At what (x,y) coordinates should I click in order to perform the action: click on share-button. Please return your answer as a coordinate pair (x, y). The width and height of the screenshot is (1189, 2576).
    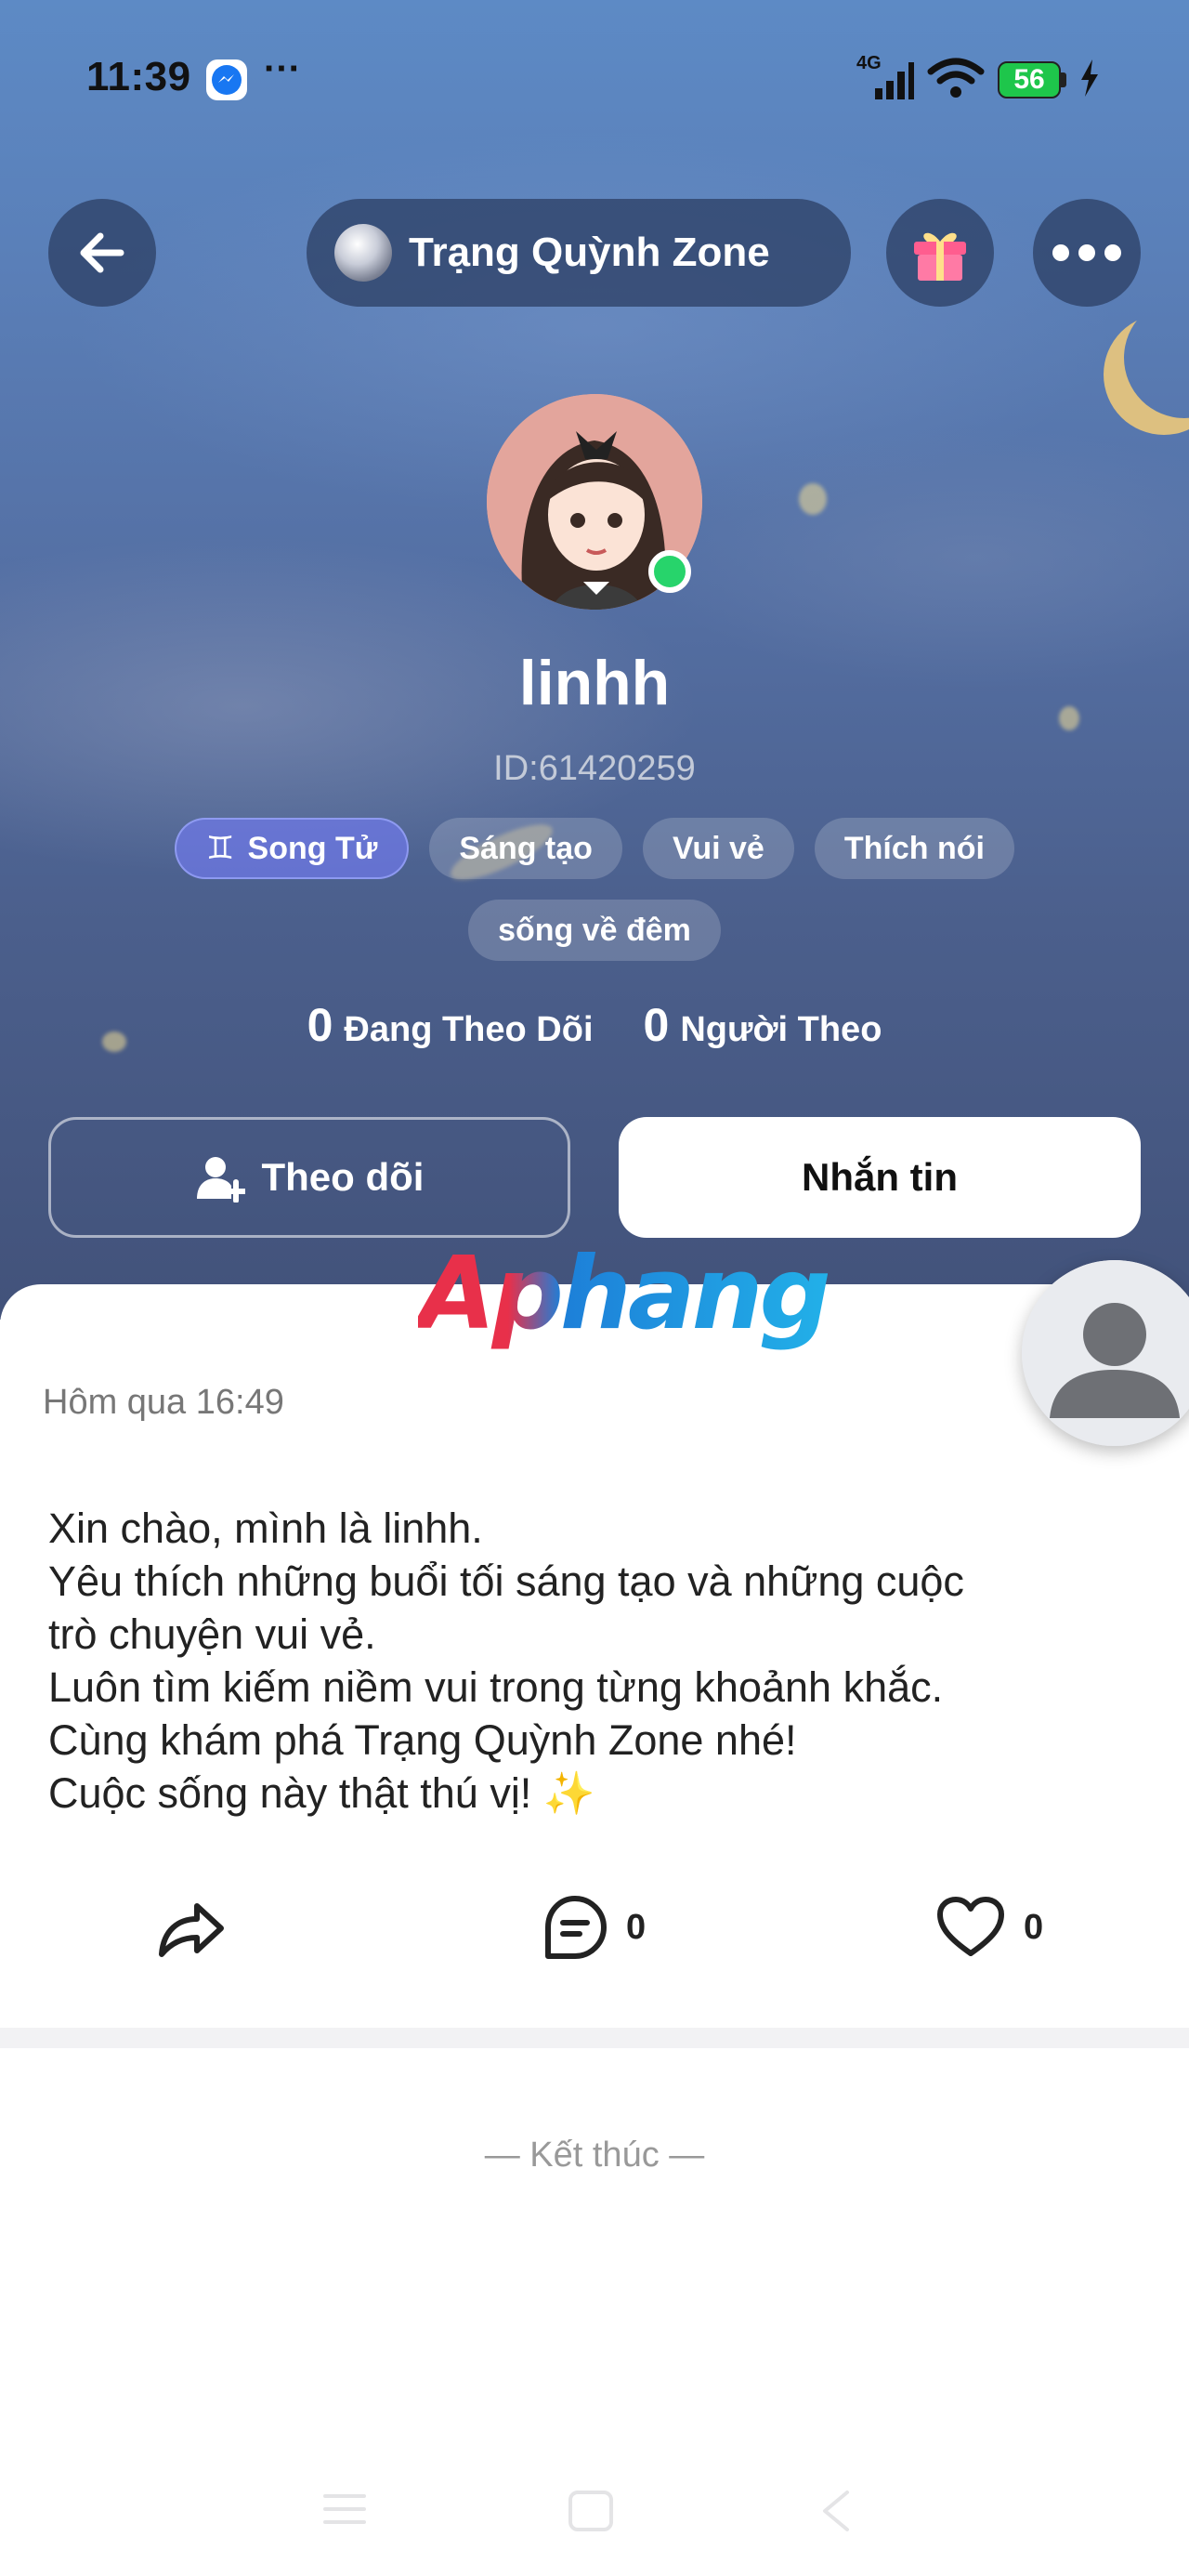
    Looking at the image, I should click on (192, 1927).